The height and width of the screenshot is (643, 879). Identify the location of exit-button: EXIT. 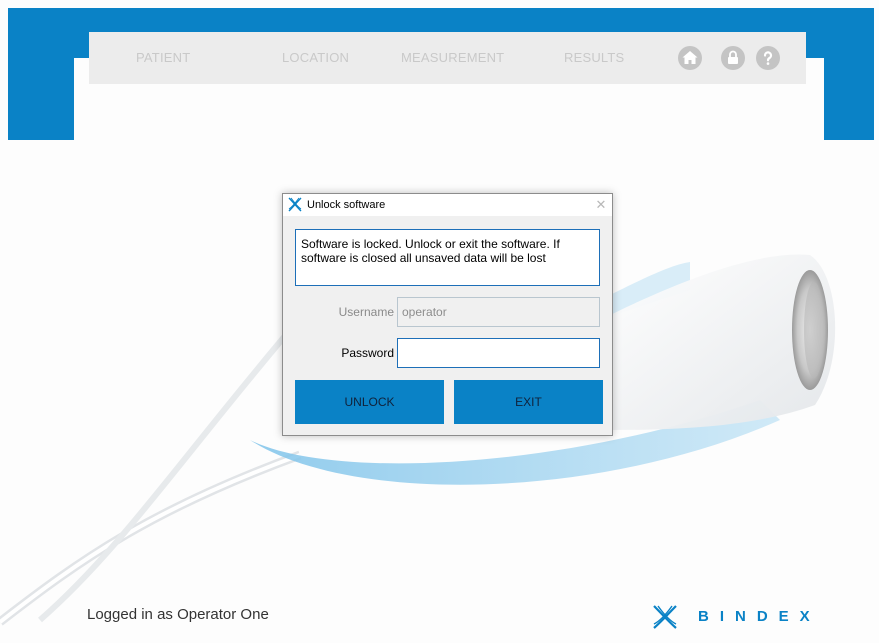
(528, 402).